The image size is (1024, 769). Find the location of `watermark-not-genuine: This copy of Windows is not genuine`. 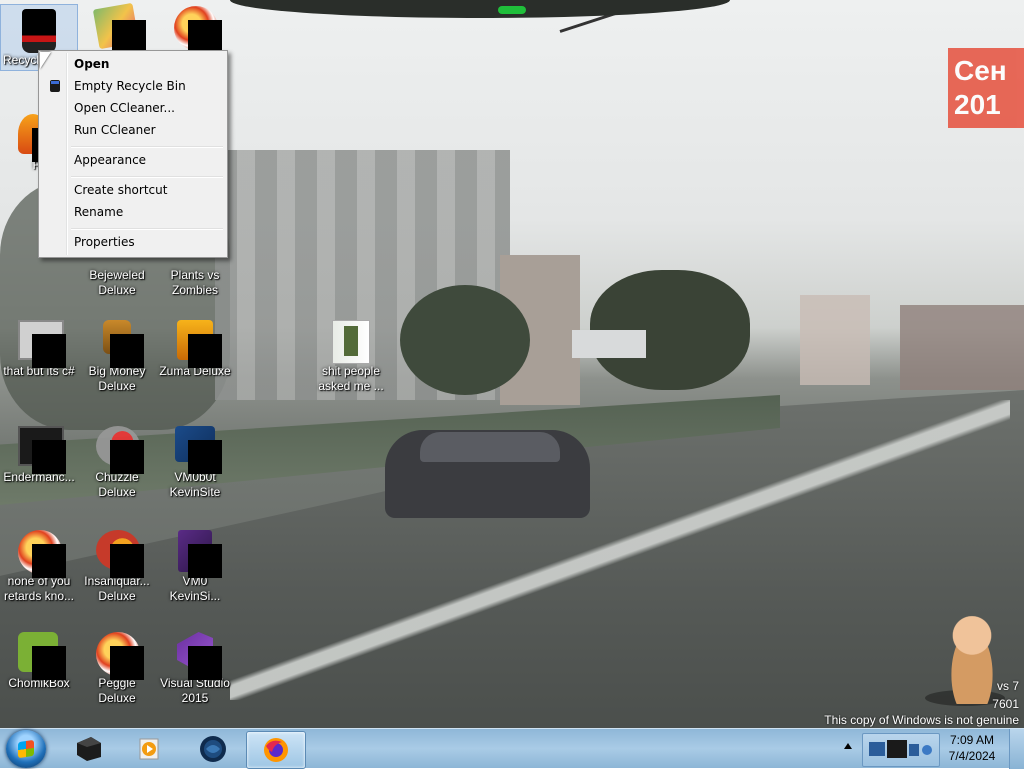

watermark-not-genuine: This copy of Windows is not genuine is located at coordinates (921, 720).